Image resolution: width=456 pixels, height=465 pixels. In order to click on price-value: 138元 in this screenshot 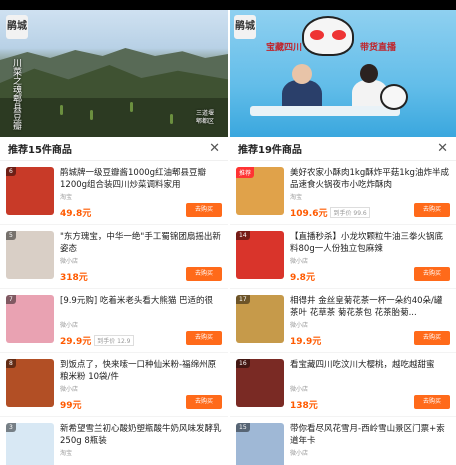, I will do `click(304, 406)`.